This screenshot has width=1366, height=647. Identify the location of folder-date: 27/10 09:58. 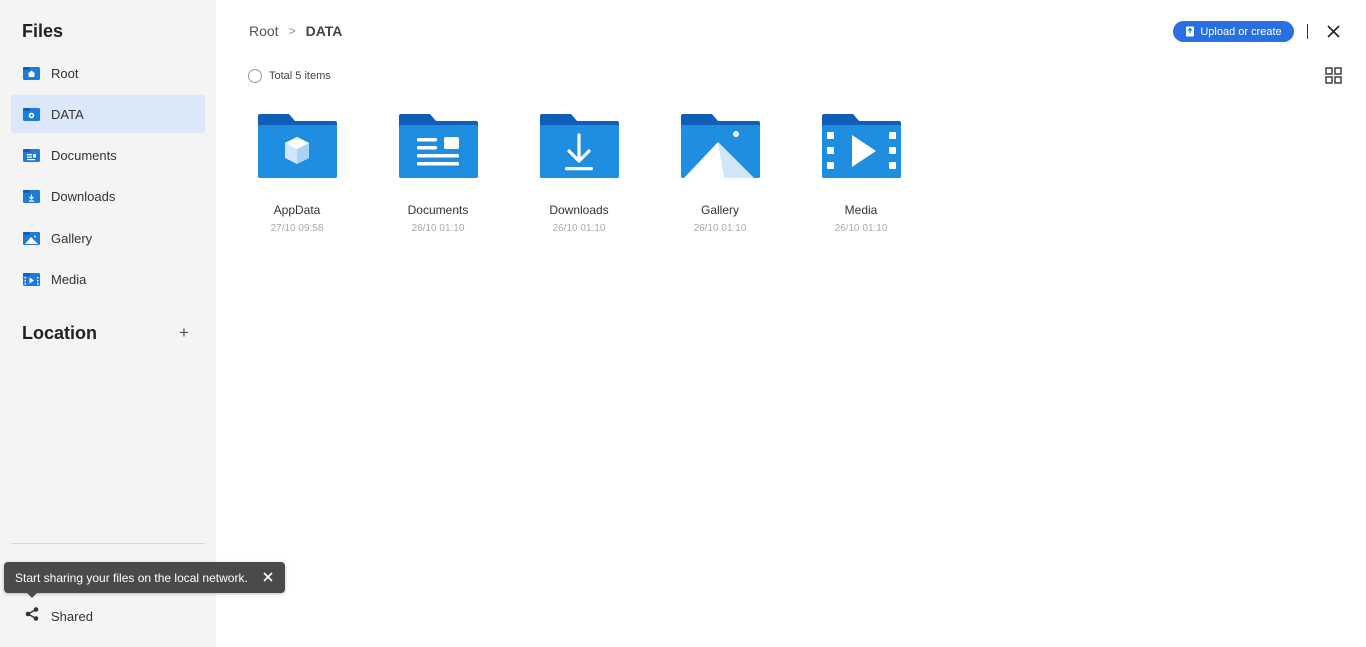
(297, 228).